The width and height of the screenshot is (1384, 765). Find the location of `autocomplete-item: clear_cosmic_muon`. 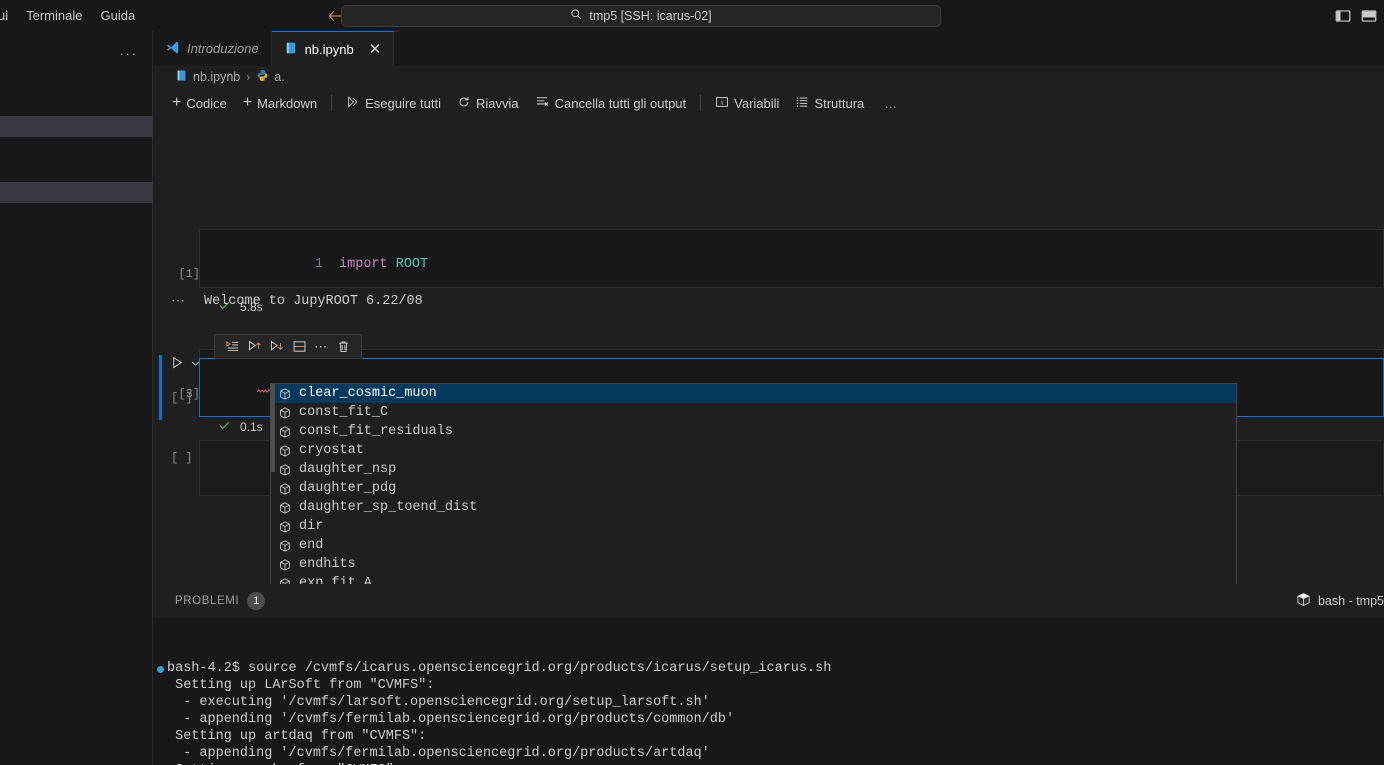

autocomplete-item: clear_cosmic_muon is located at coordinates (753, 393).